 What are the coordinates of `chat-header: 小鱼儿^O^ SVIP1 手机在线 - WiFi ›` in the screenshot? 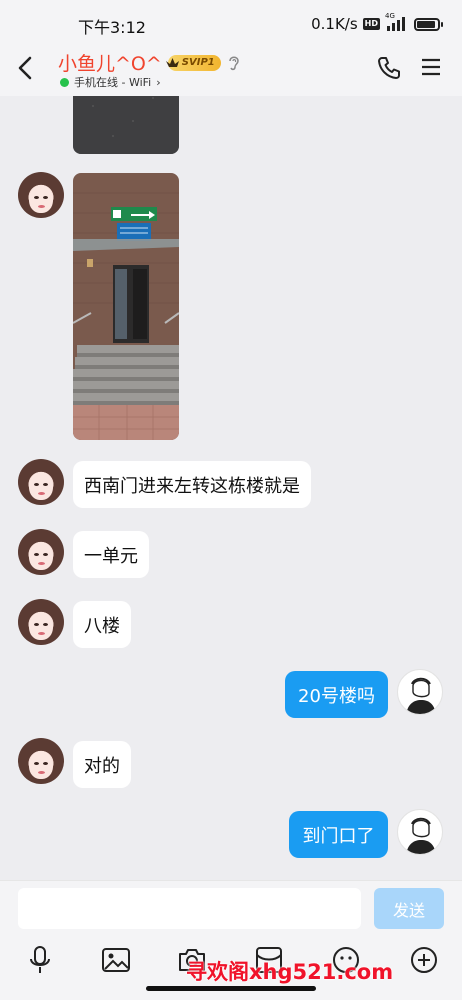 It's located at (231, 71).